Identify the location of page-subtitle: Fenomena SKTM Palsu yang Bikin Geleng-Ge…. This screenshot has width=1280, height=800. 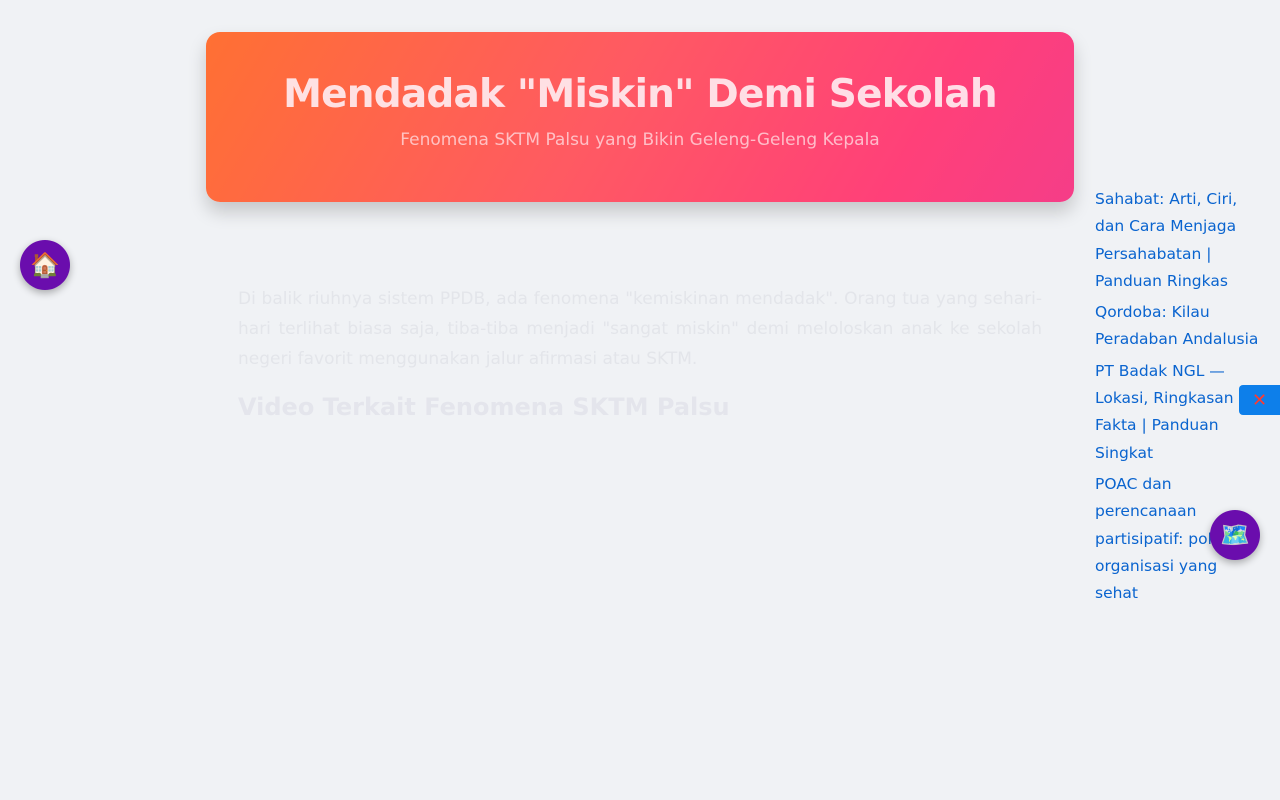
(640, 140).